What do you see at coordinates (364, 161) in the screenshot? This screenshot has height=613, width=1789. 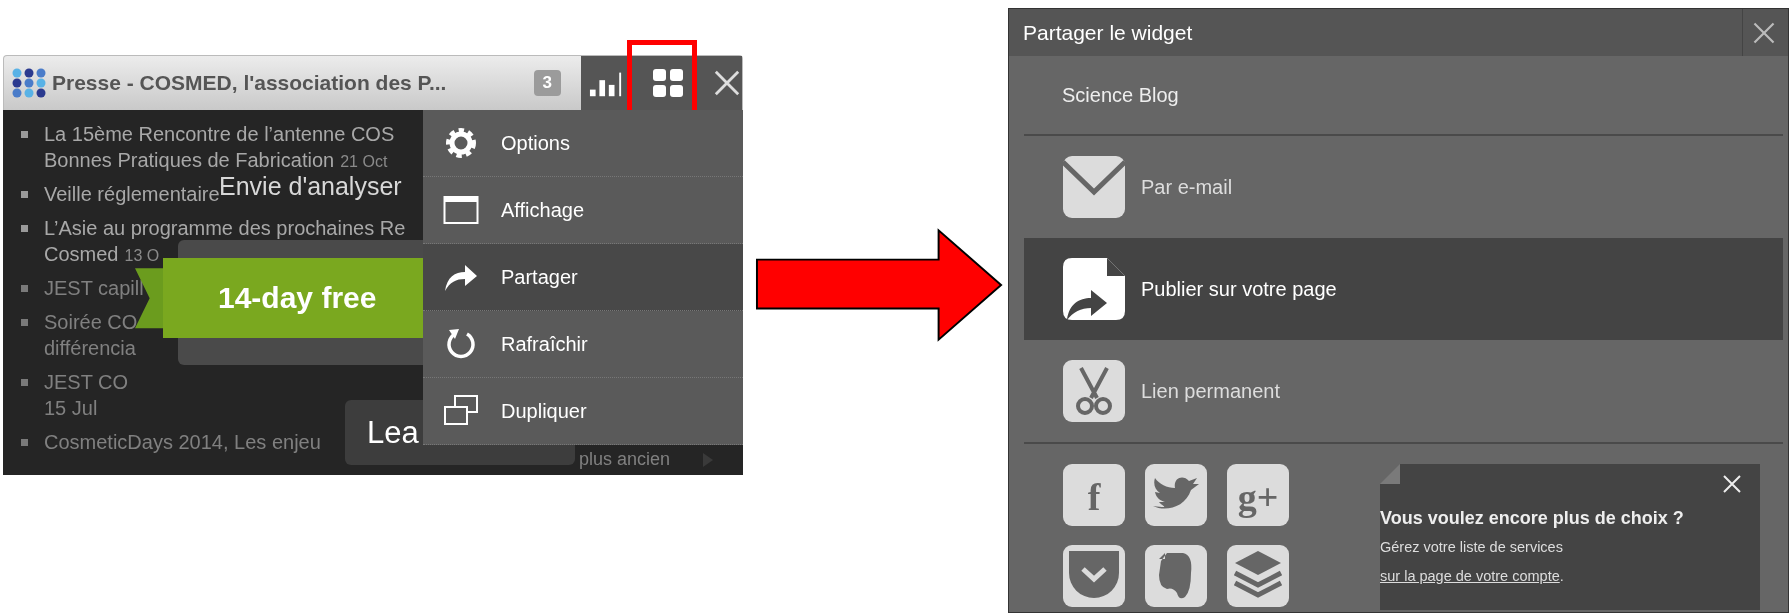 I see `news-date: 21 Oct` at bounding box center [364, 161].